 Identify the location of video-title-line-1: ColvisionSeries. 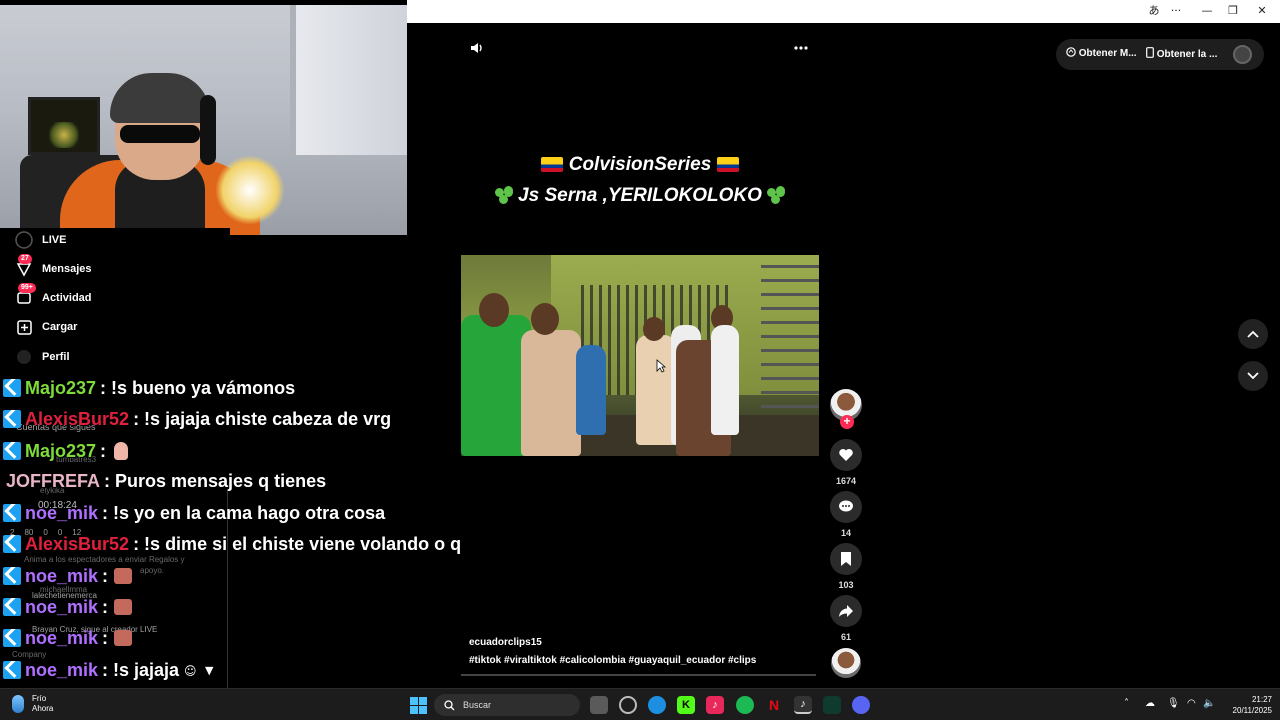
(640, 165).